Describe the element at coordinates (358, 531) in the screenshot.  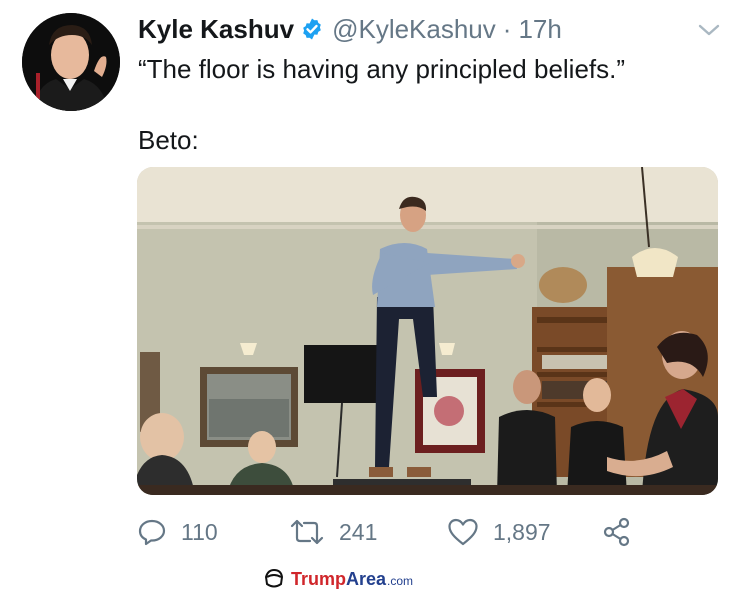
I see `retweet-count: 241` at that location.